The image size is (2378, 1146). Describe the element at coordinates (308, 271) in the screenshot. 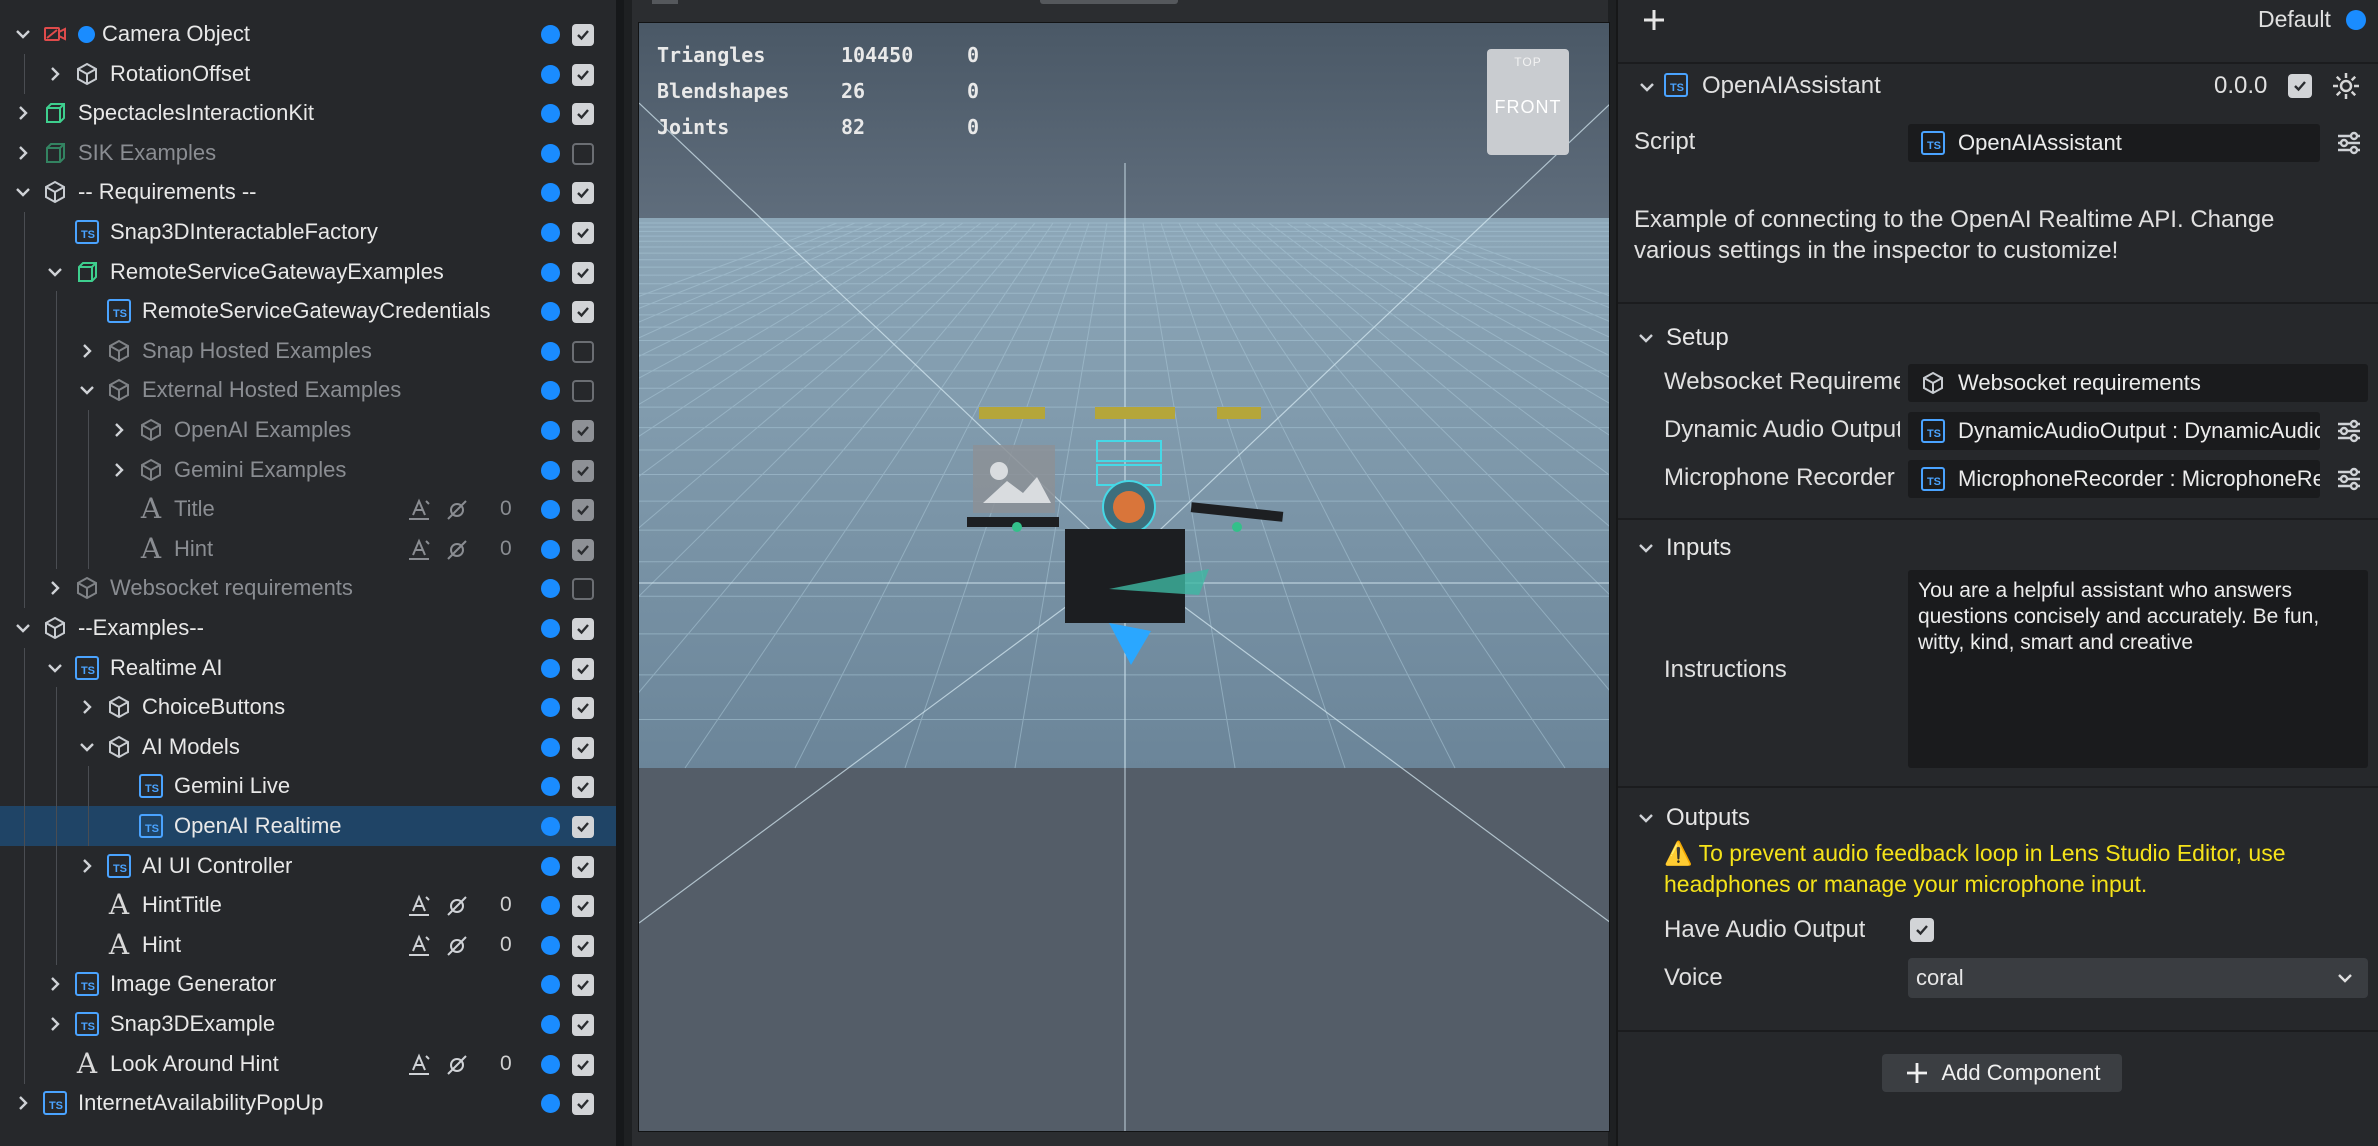

I see `hierarchy-row: RemoteServiceGatewayExamples` at that location.